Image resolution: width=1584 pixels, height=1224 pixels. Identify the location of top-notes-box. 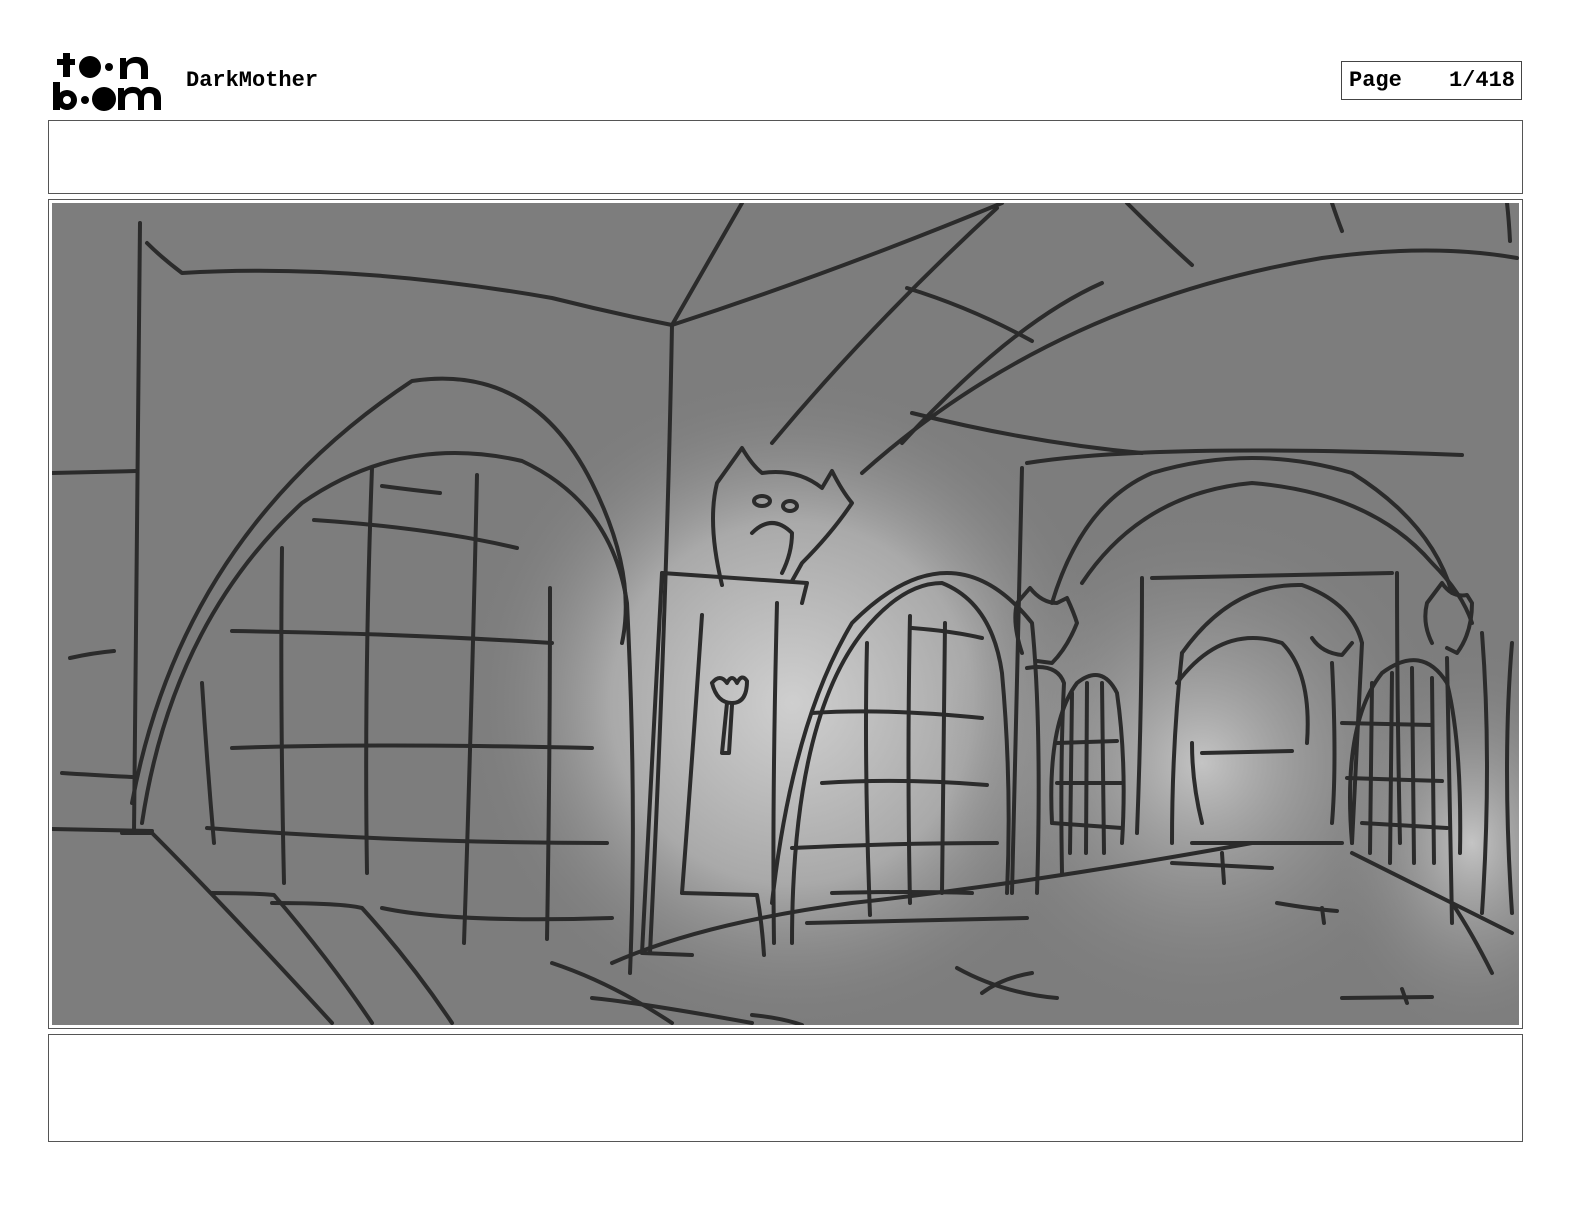
(785, 157).